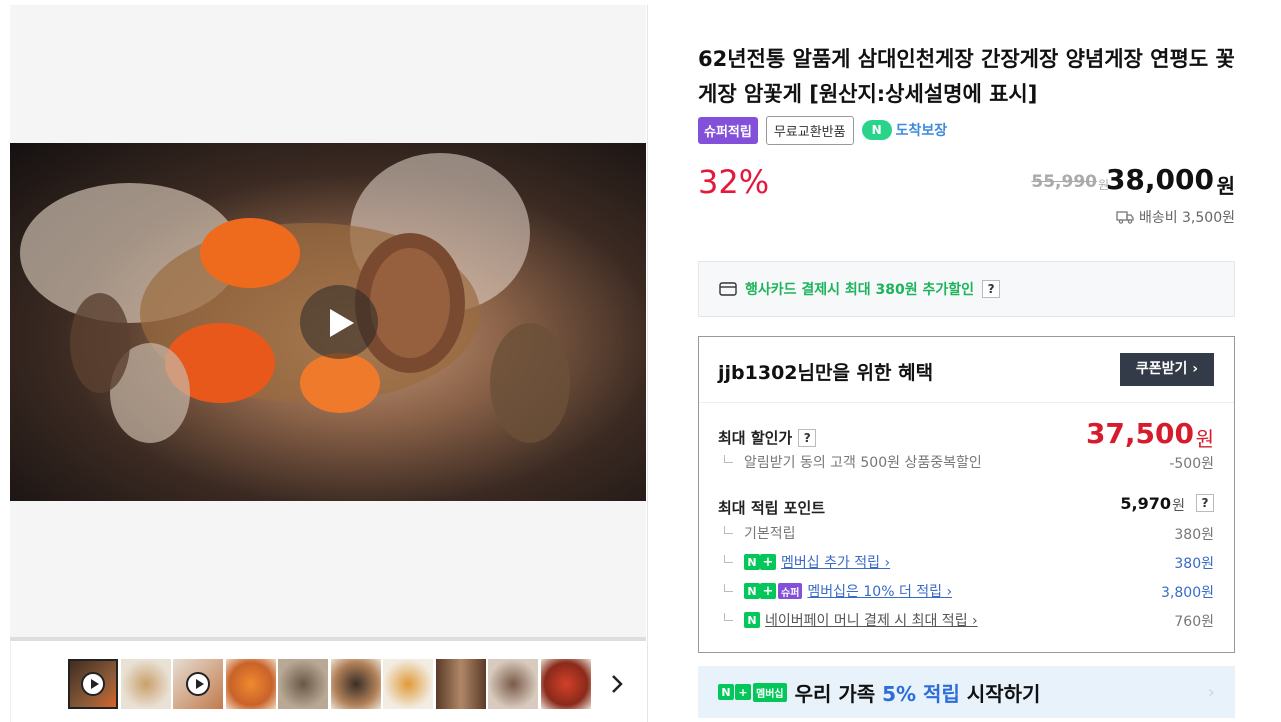  Describe the element at coordinates (770, 534) in the screenshot. I see `points-item-basic-label: 기본적립` at that location.